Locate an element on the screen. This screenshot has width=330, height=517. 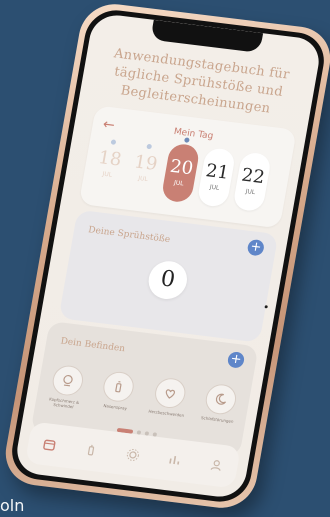
phone-side-dot is located at coordinates (266, 307).